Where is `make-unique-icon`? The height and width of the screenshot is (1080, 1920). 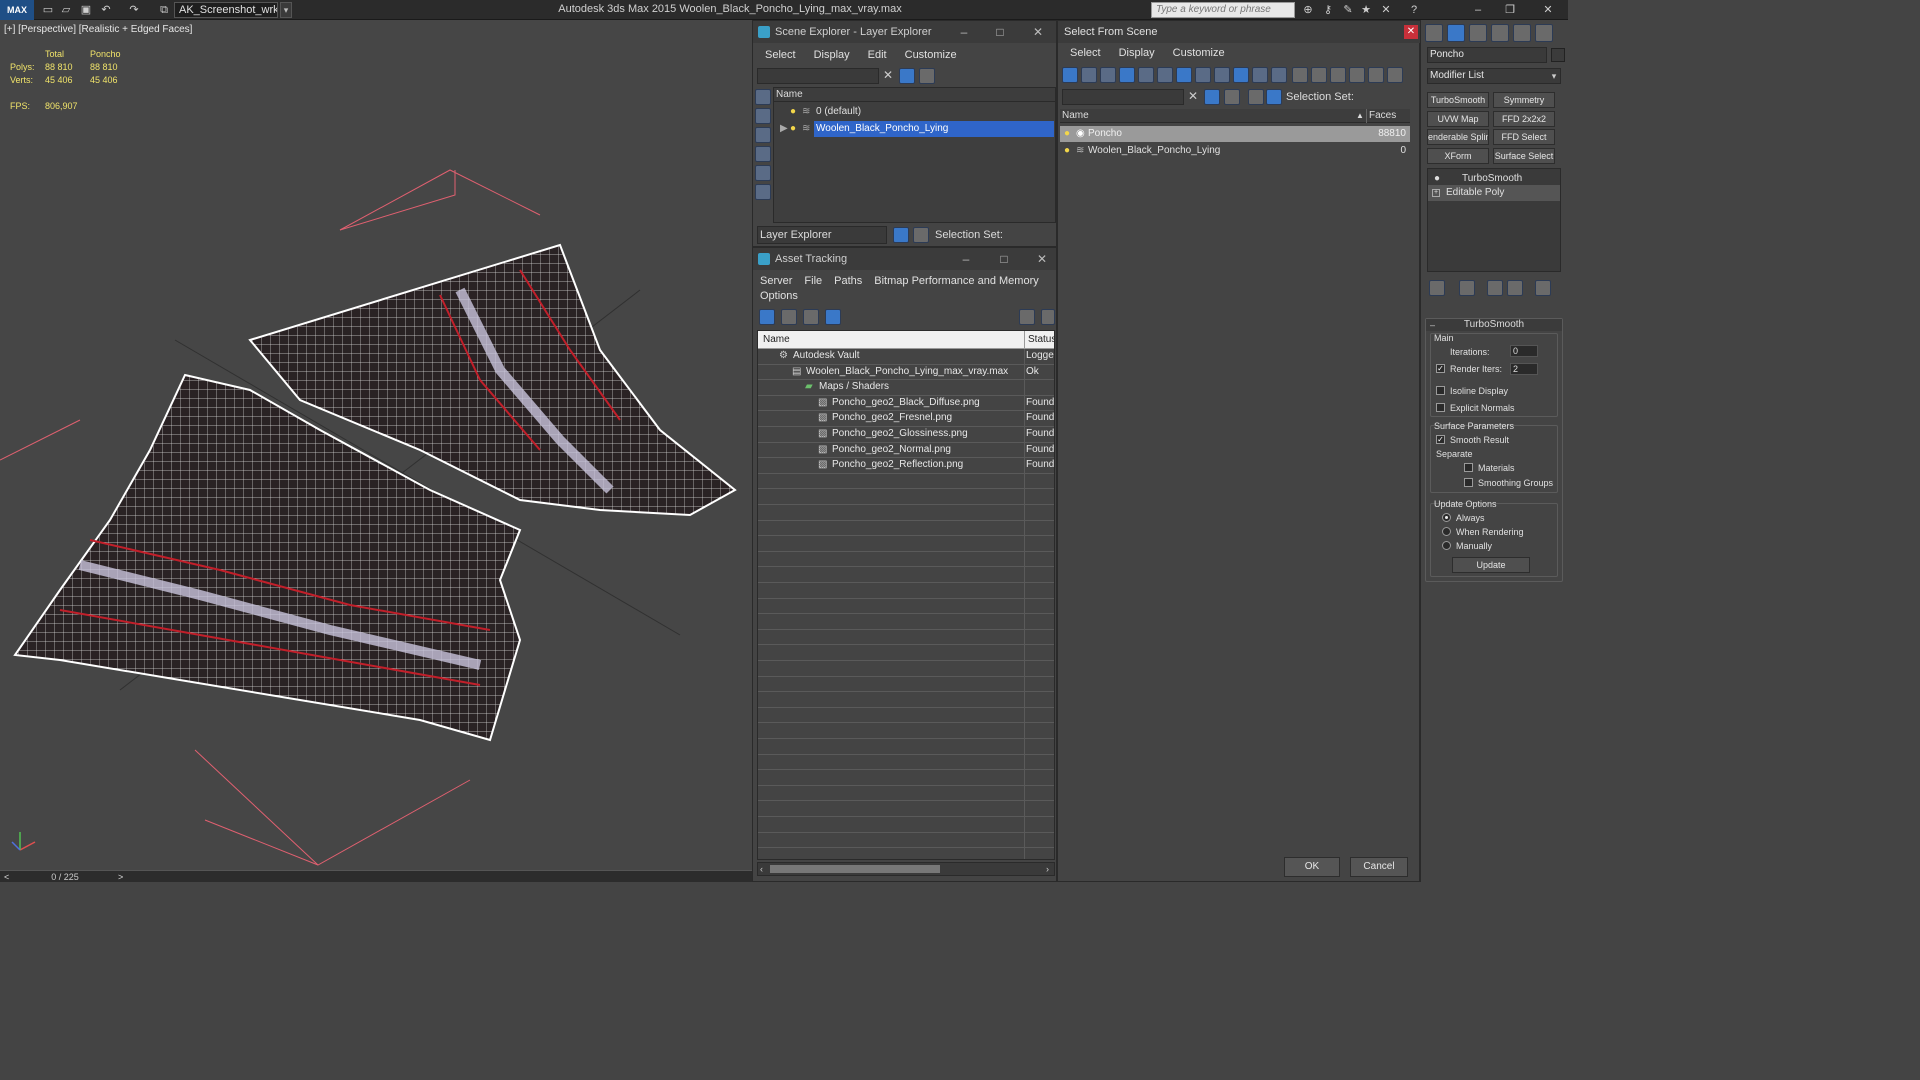
make-unique-icon is located at coordinates (1495, 288).